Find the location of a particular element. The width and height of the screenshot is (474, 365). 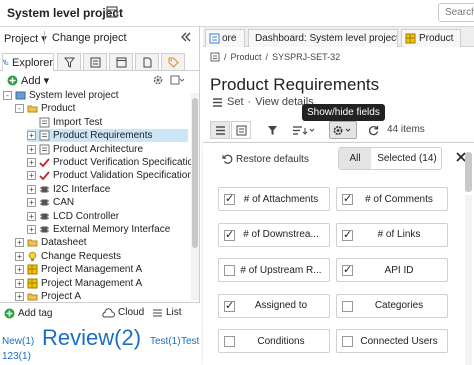

field-option: Categories is located at coordinates (392, 305).